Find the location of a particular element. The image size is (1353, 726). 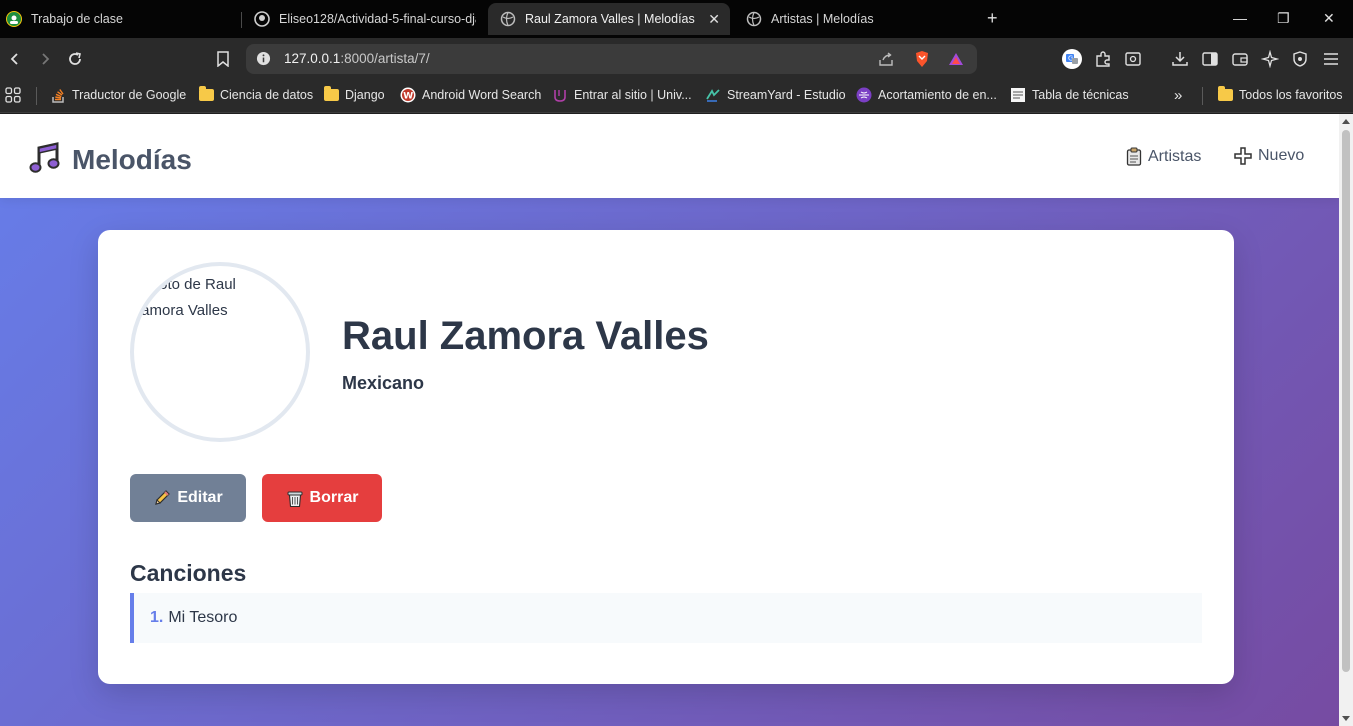

edit-label: Editar is located at coordinates (200, 497).